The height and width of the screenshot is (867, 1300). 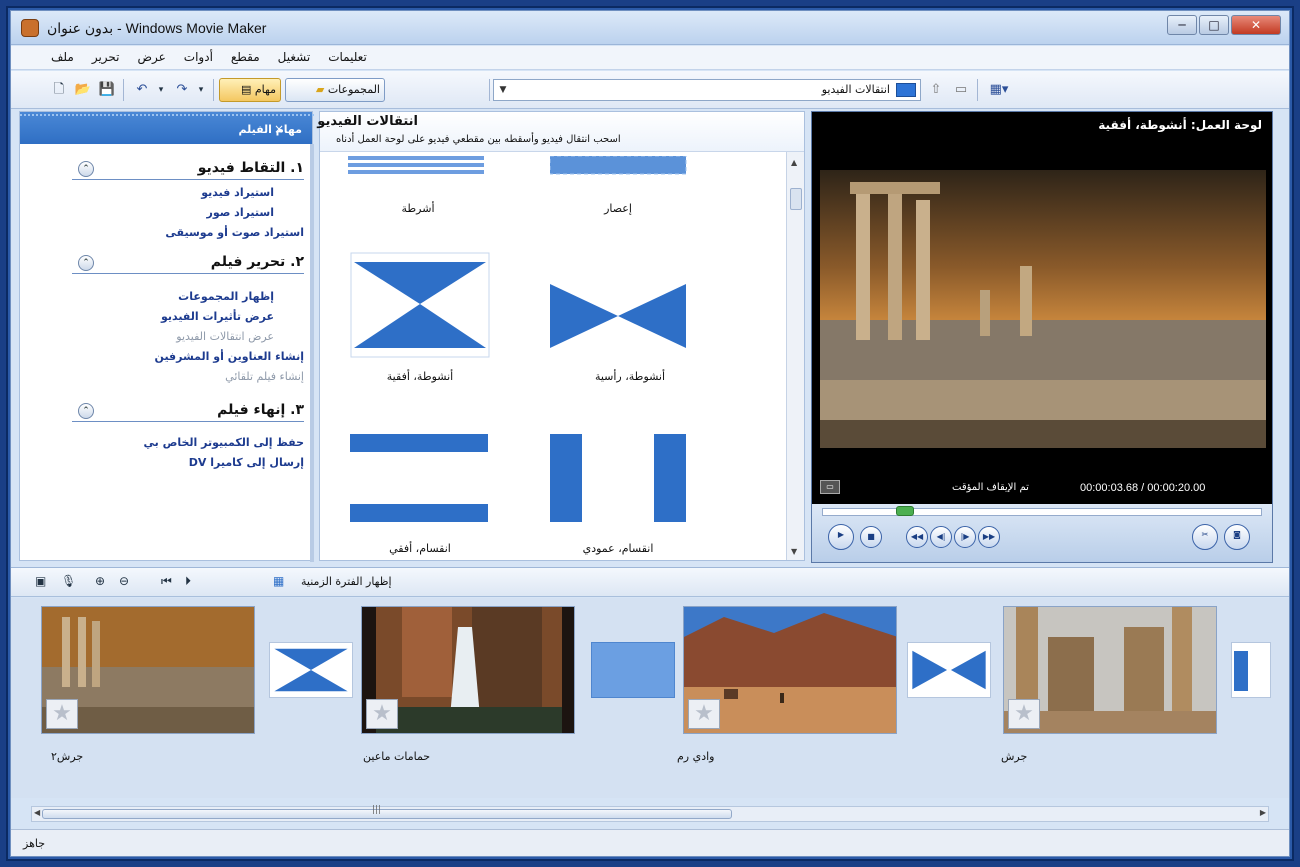 What do you see at coordinates (188, 581) in the screenshot?
I see `play-storyboard-icon: ⏵` at bounding box center [188, 581].